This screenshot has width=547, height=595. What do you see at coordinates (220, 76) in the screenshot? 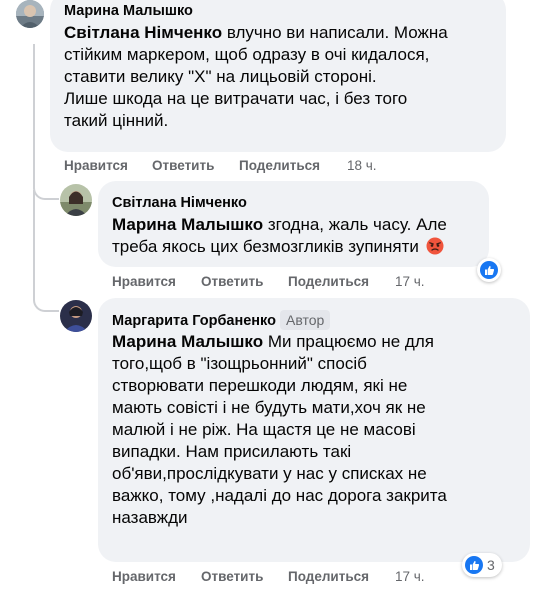
I see `comment-text-line: ставити велику "Х" на лицьовій стороні.` at bounding box center [220, 76].